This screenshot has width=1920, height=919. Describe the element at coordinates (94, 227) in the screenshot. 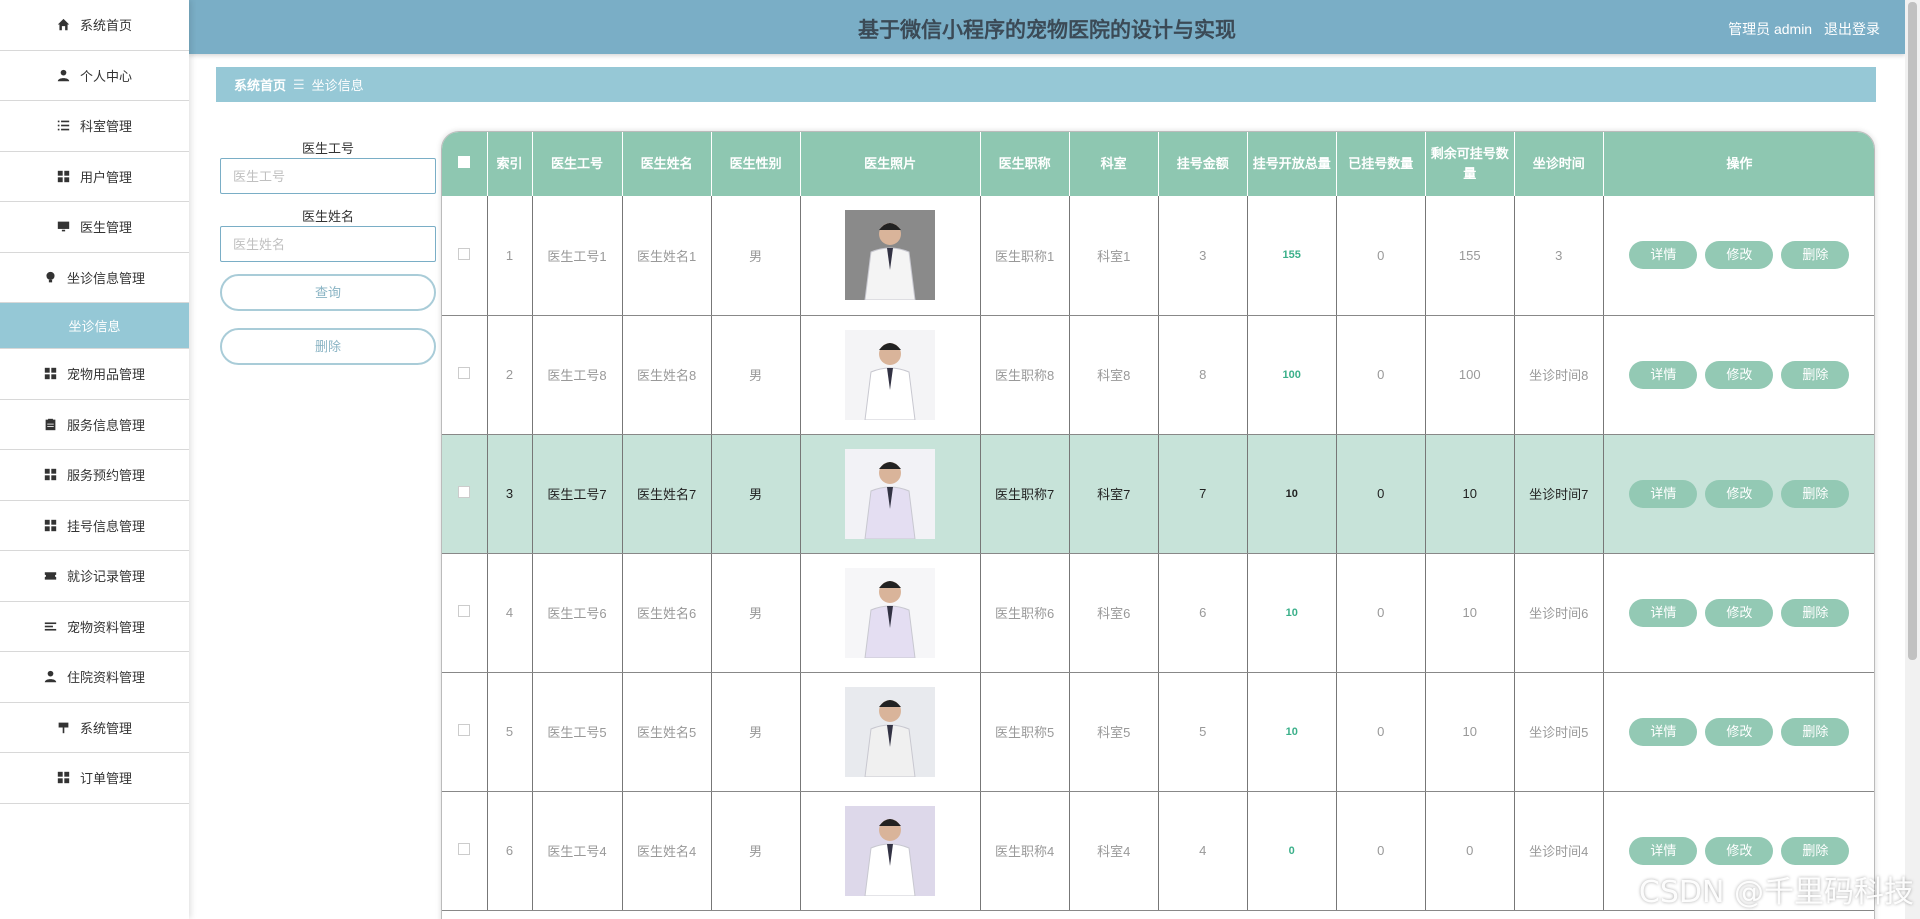

I see `sidebar-item-4: 医生管理` at that location.